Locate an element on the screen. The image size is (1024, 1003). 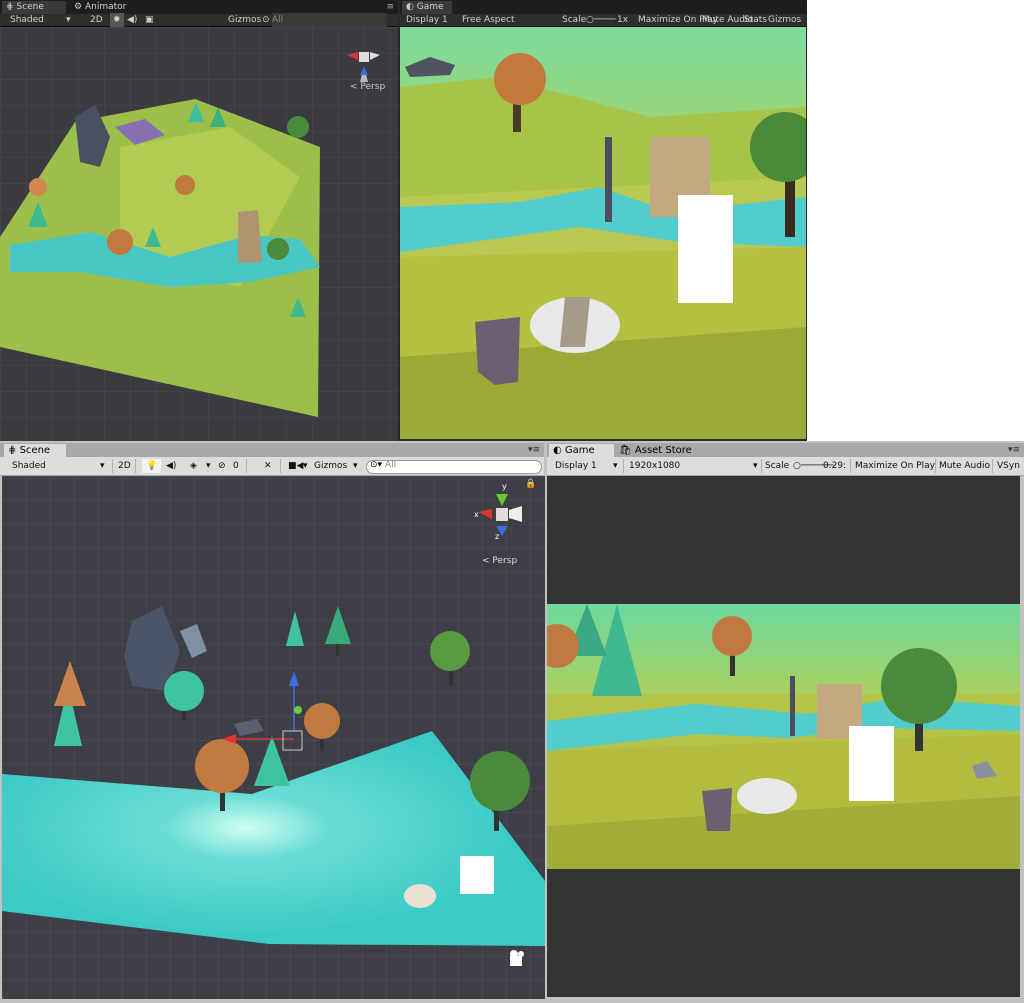
bottom-game-tabbar: ◐ Game 🛍 Asset Store ▾≡ is located at coordinates (785, 450).